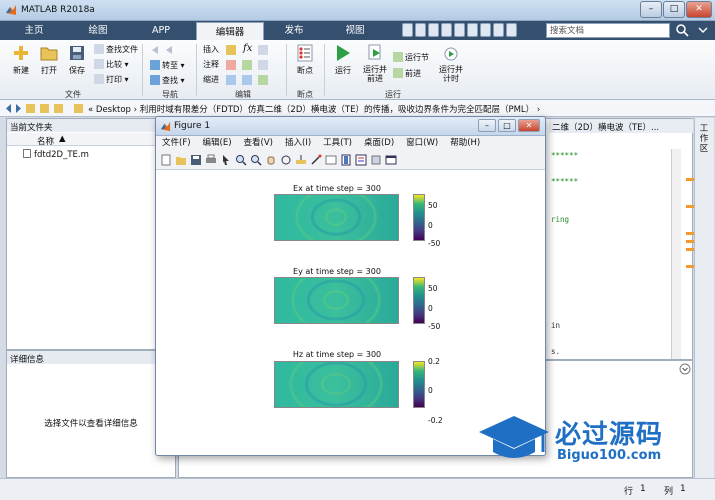  What do you see at coordinates (355, 30) in the screenshot?
I see `tab-view: 视图` at bounding box center [355, 30].